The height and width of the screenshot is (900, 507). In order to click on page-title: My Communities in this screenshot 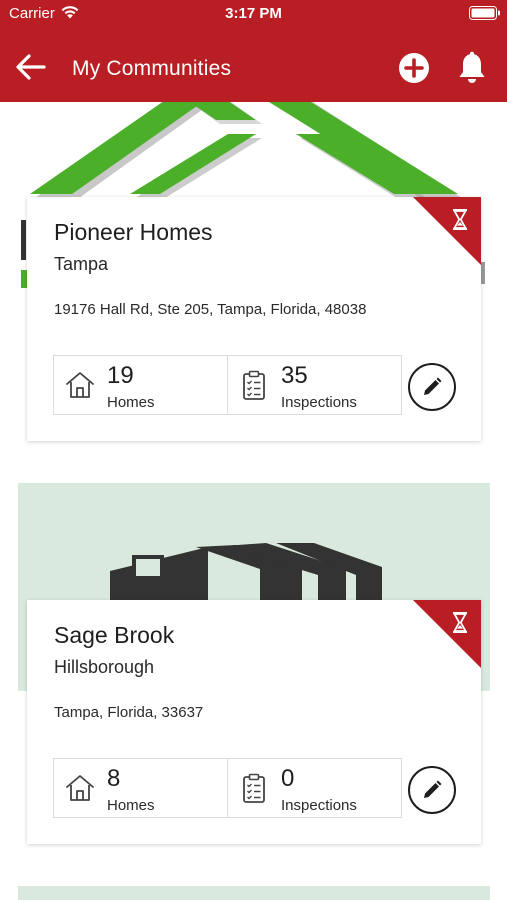, I will do `click(152, 68)`.